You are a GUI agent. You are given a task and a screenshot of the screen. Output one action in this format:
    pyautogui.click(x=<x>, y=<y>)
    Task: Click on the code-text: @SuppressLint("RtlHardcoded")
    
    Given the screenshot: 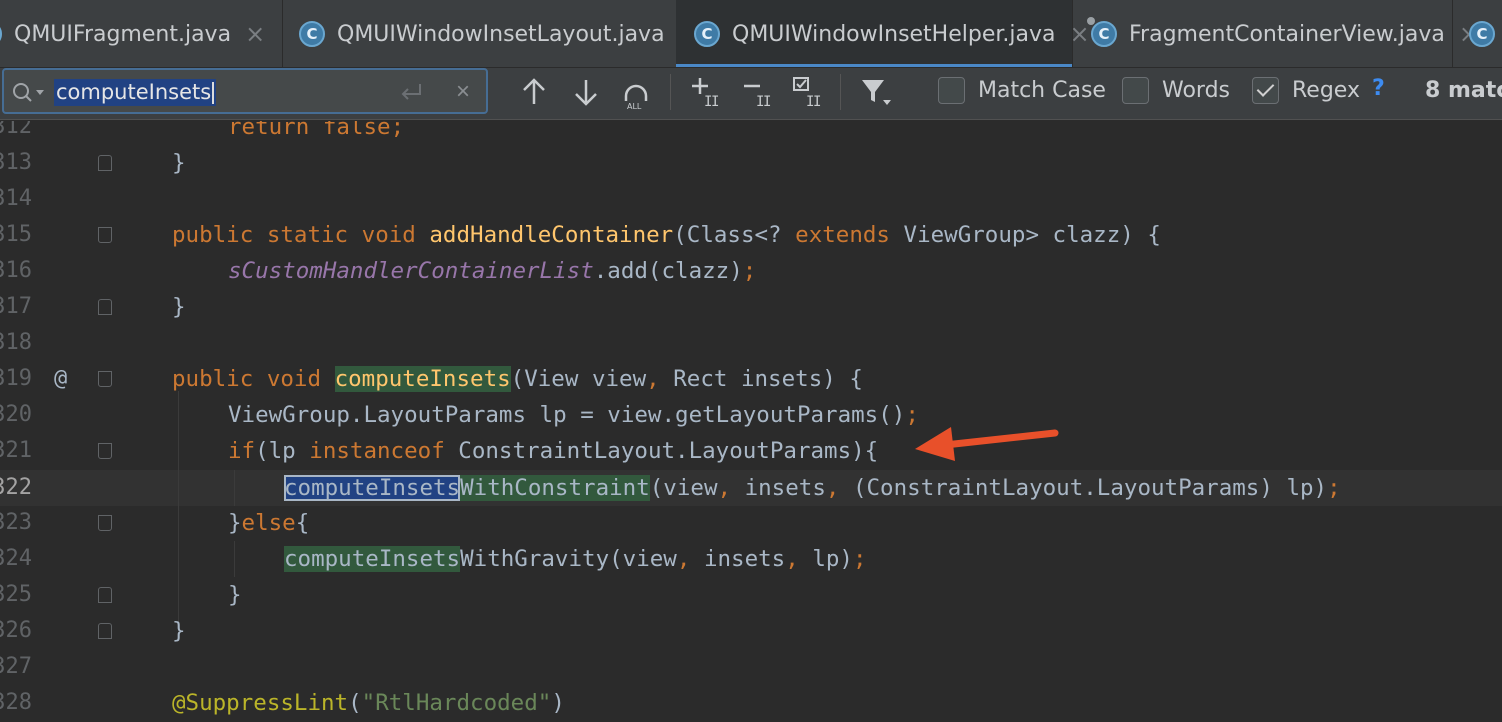 What is the action you would take?
    pyautogui.click(x=368, y=703)
    